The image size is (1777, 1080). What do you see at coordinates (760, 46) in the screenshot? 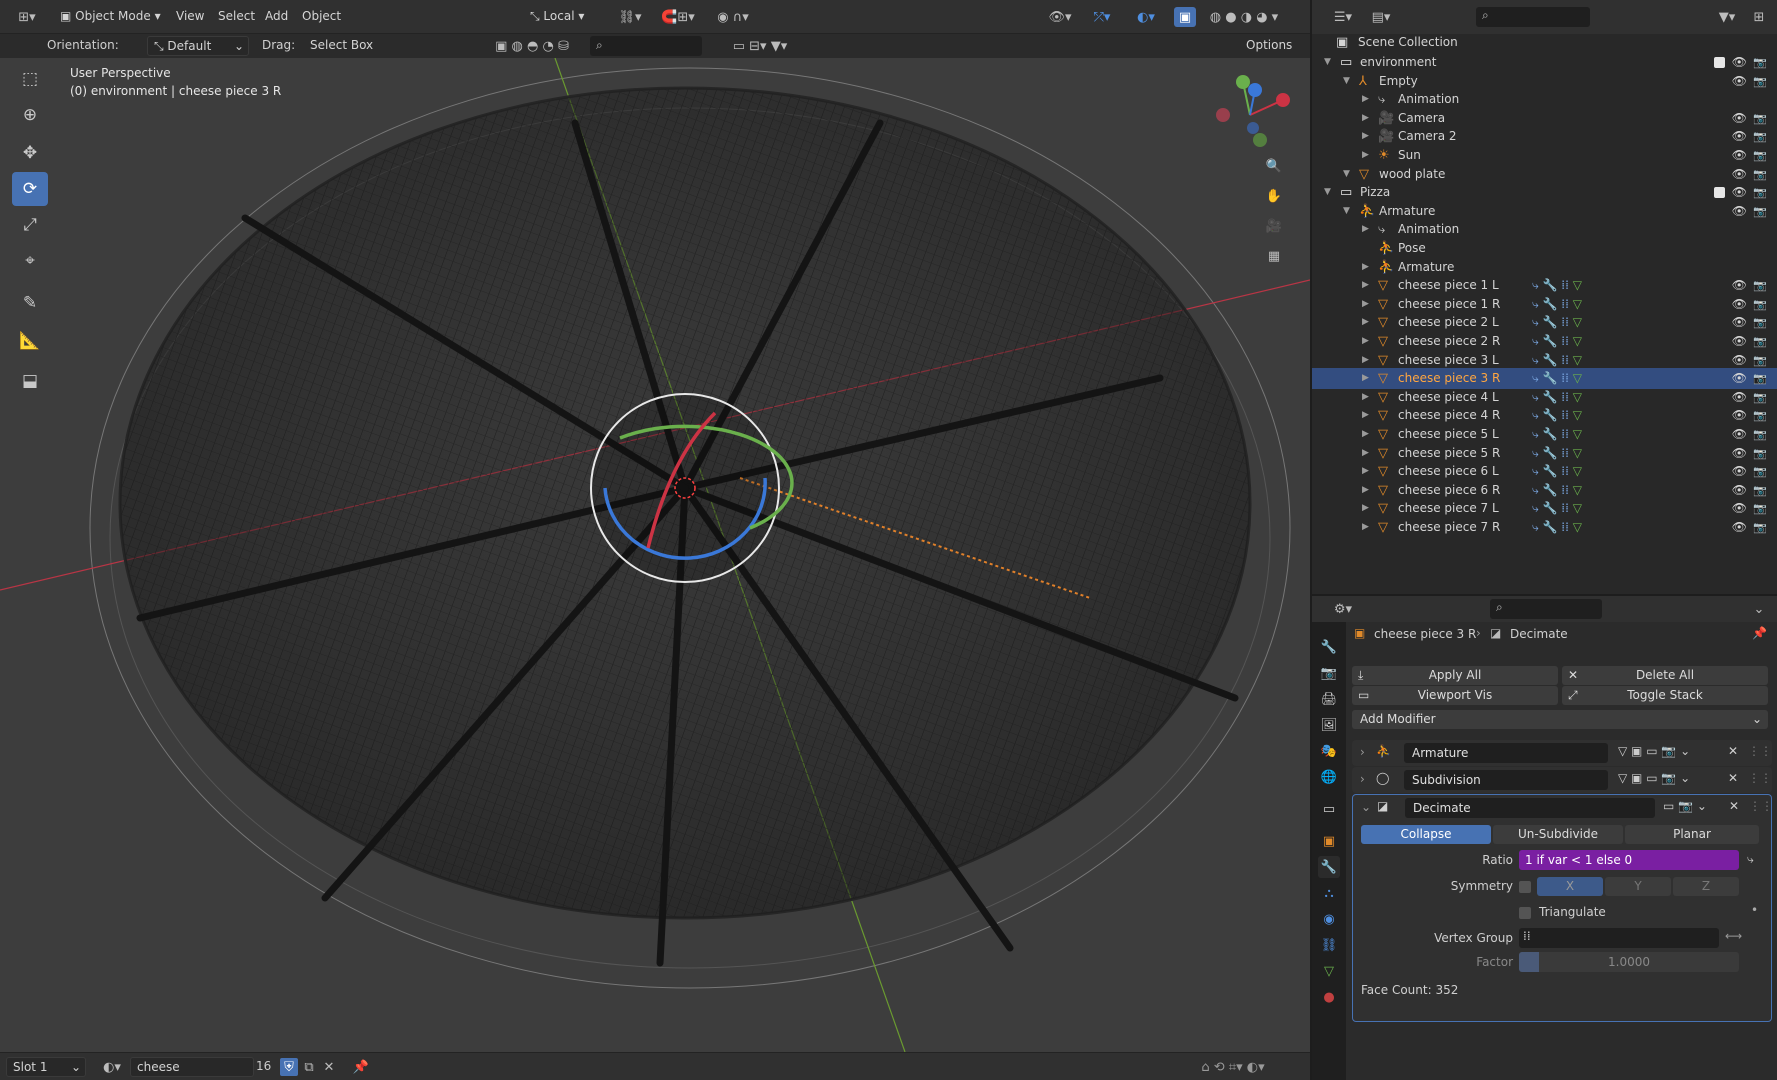
I see `filter-icons: ▭ ⊟▾ ▼▾` at bounding box center [760, 46].